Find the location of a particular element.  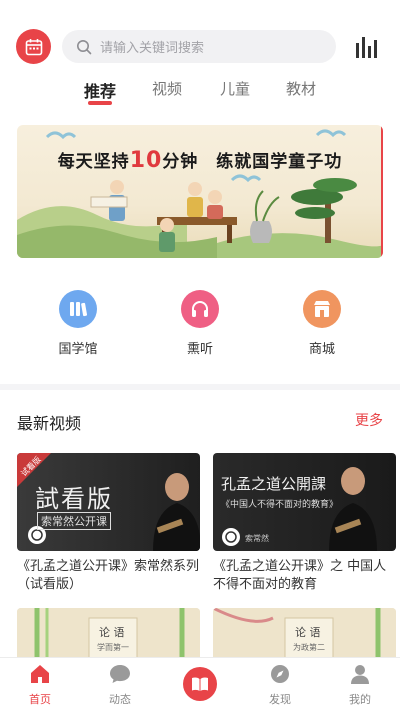

center-study-button is located at coordinates (200, 684).